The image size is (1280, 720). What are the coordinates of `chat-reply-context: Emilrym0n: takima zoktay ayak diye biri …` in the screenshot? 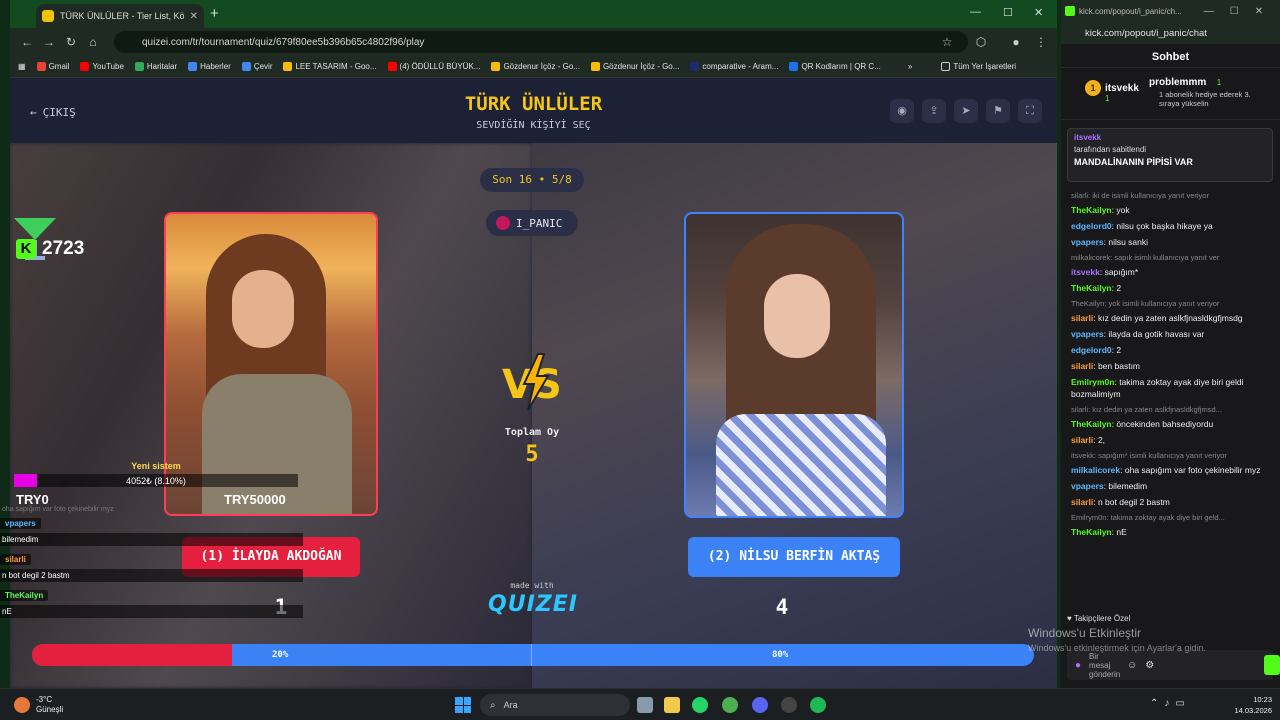 It's located at (1148, 517).